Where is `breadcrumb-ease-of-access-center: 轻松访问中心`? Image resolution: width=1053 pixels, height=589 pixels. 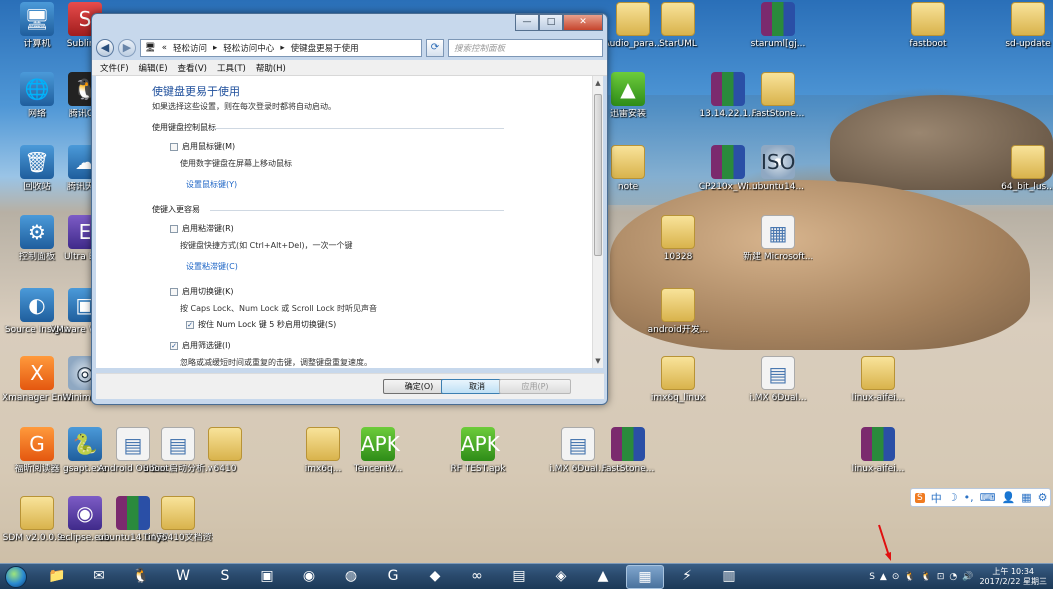
breadcrumb-ease-of-access-center: 轻松访问中心 is located at coordinates (248, 48).